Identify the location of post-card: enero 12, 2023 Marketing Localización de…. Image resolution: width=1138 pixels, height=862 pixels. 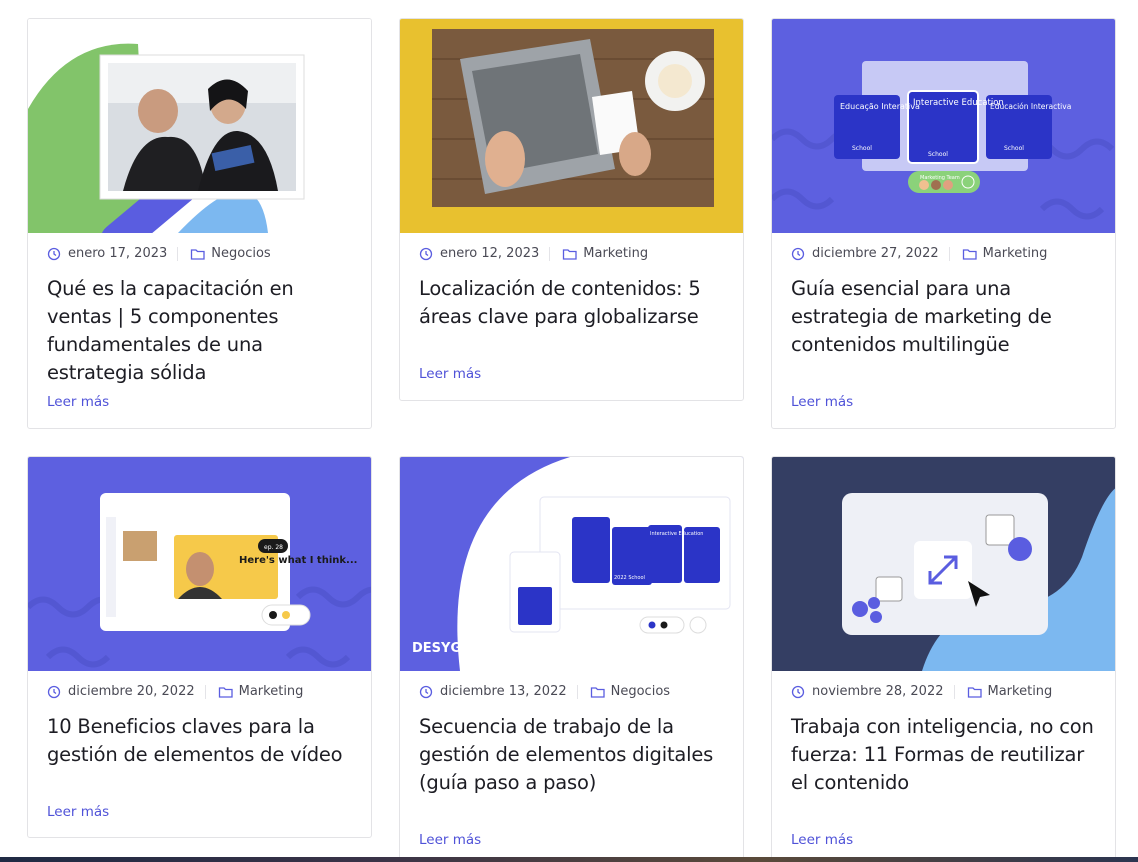
(571, 209).